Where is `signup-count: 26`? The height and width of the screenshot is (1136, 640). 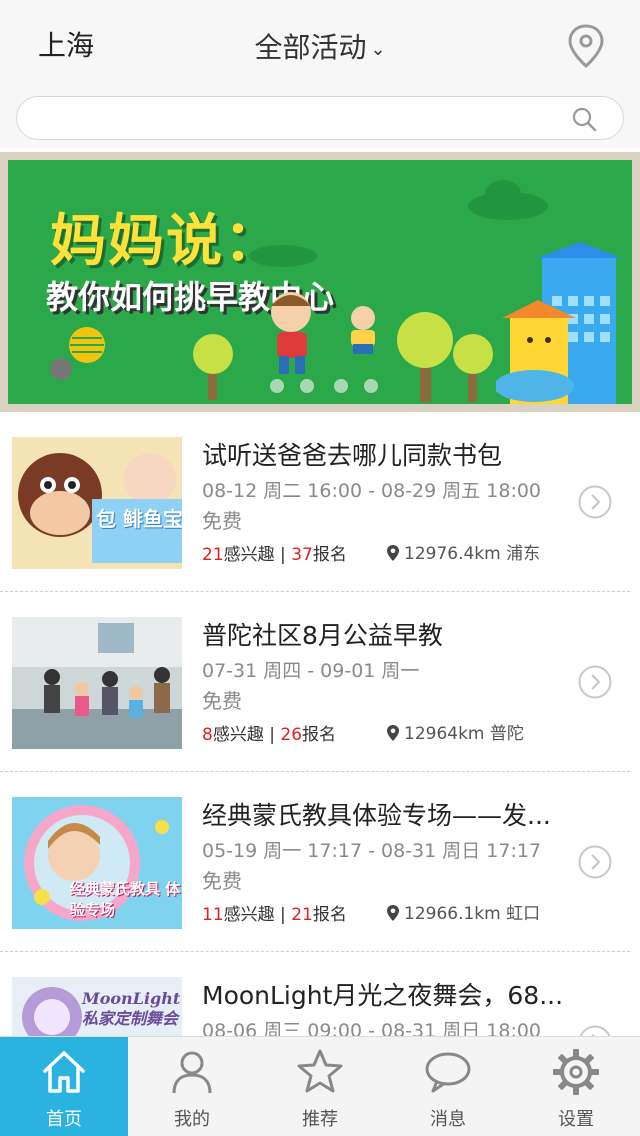 signup-count: 26 is located at coordinates (291, 735).